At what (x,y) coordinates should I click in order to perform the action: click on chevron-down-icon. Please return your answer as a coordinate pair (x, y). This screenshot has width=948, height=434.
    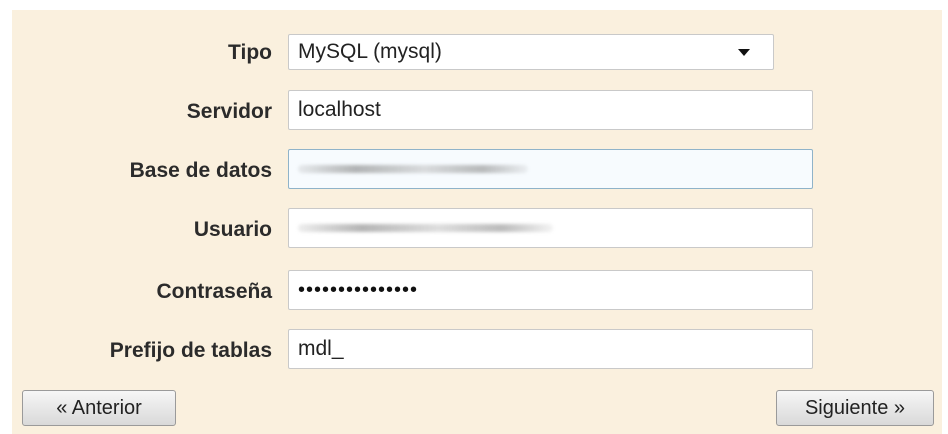
    Looking at the image, I should click on (744, 52).